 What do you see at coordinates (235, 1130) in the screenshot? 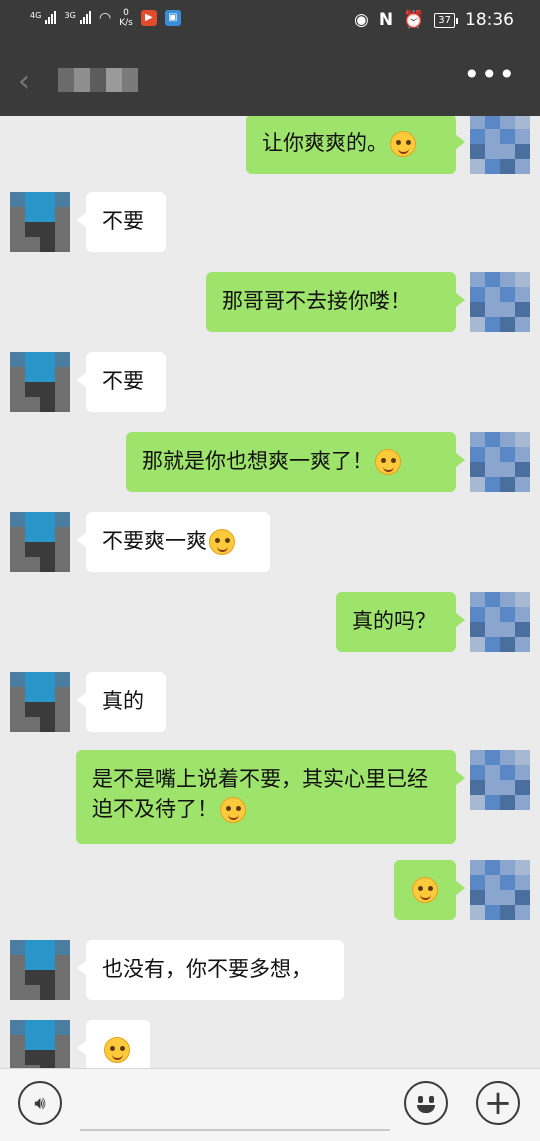
I see `message-input` at bounding box center [235, 1130].